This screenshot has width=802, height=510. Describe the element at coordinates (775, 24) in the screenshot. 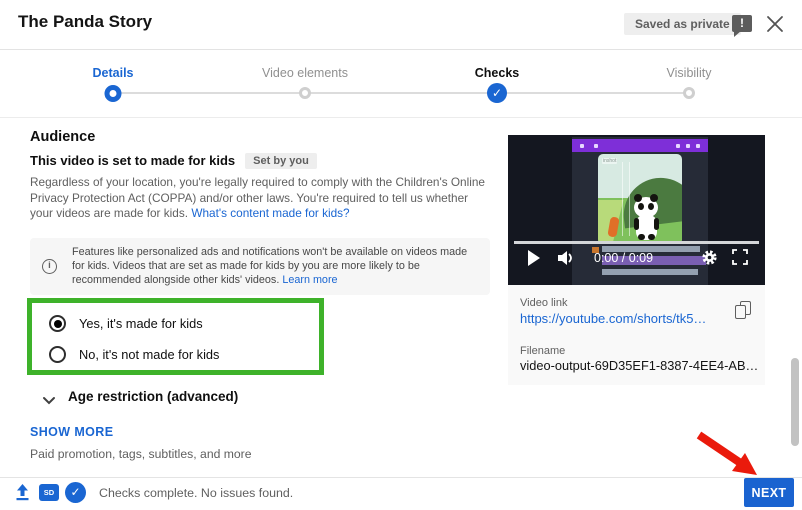

I see `close-icon` at that location.